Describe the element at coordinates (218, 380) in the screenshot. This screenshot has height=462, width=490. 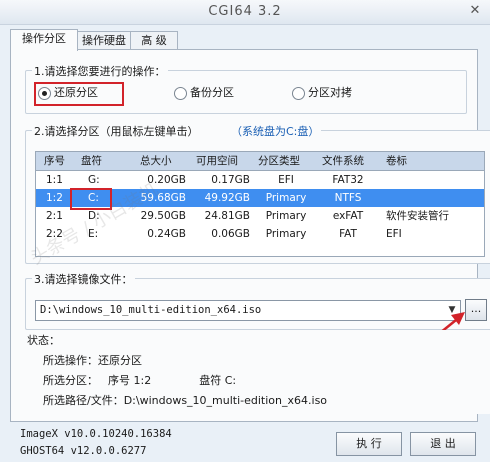
I see `status-drive: 盘符 C:` at that location.